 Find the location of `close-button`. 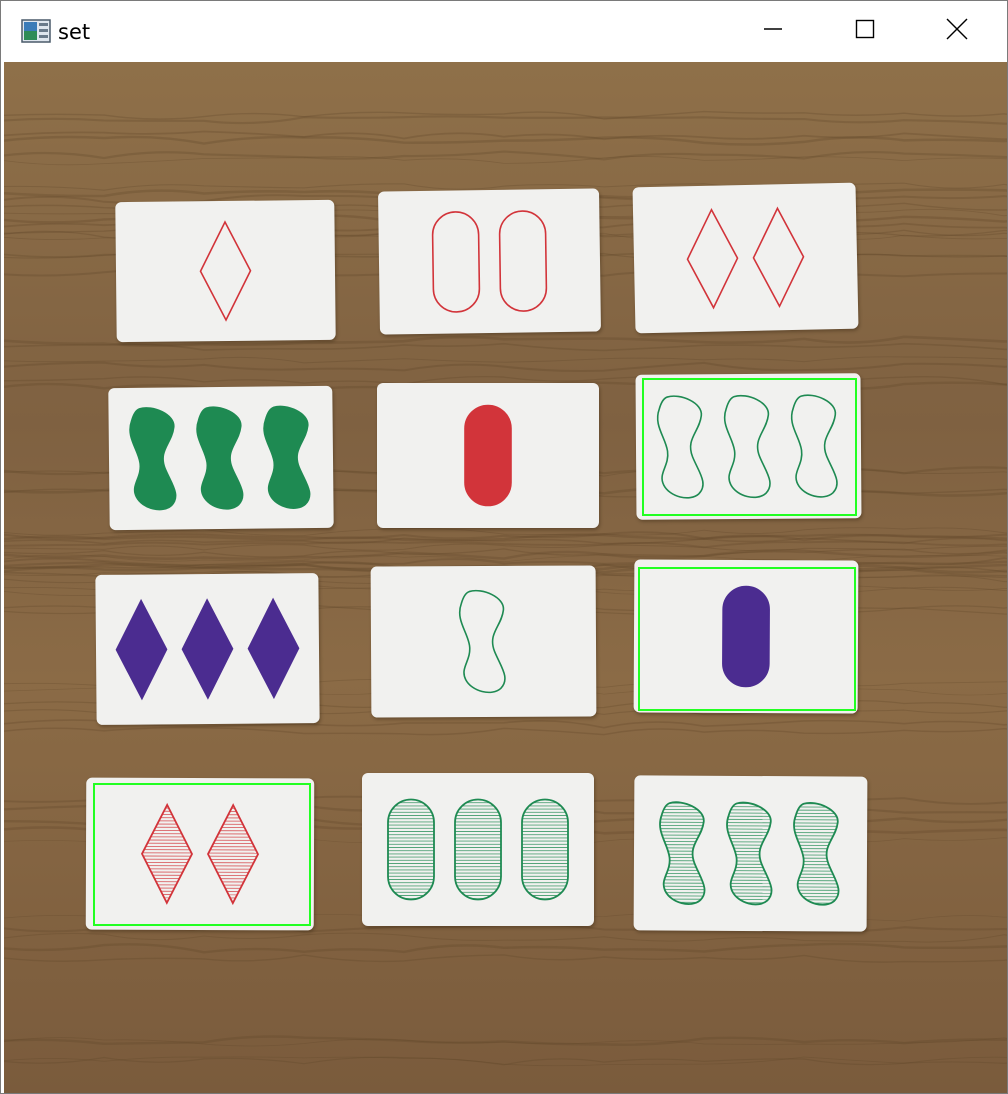

close-button is located at coordinates (957, 31).